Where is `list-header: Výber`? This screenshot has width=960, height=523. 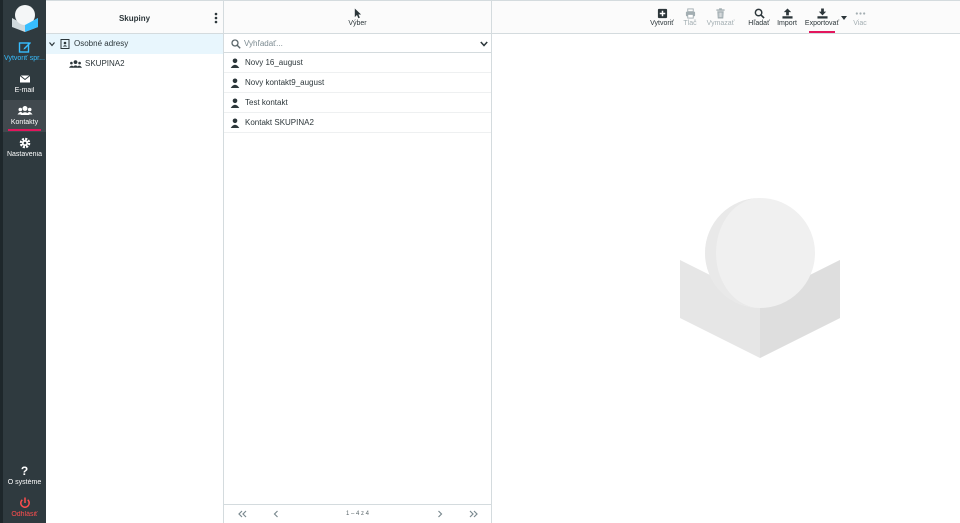 list-header: Výber is located at coordinates (357, 17).